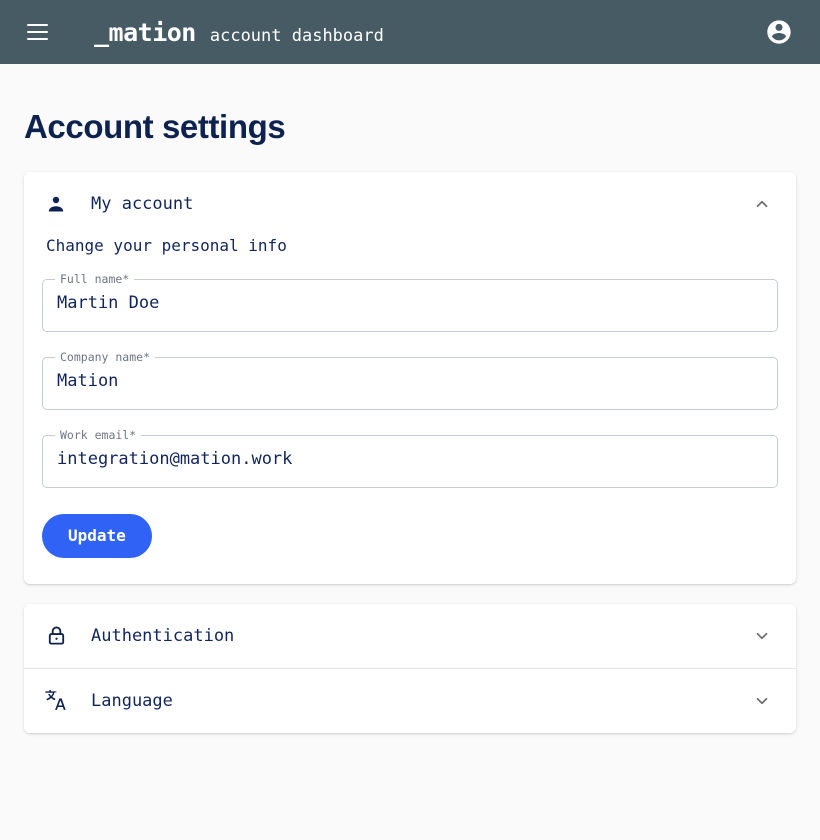 Image resolution: width=820 pixels, height=840 pixels. I want to click on language-title: Language, so click(132, 700).